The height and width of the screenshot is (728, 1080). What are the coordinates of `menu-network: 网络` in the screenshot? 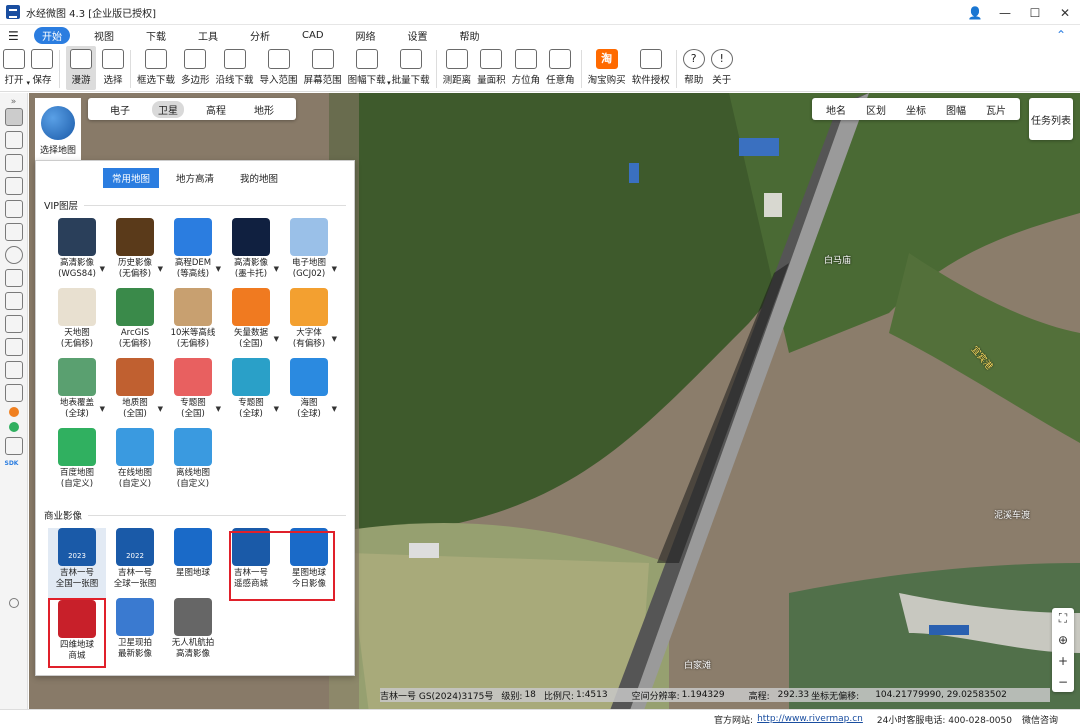 It's located at (366, 35).